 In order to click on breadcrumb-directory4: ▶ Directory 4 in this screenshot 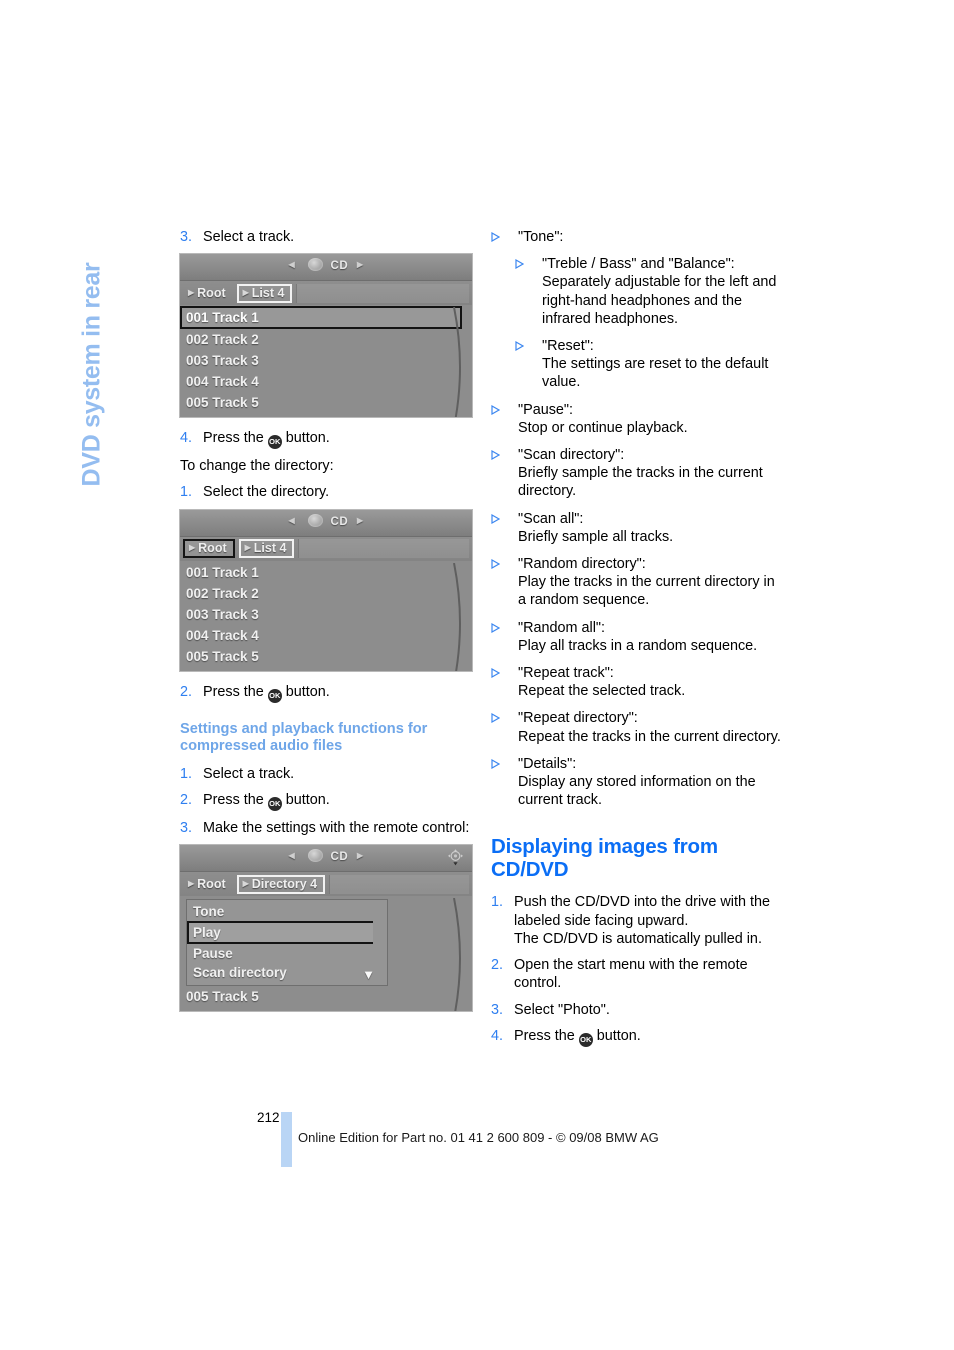, I will do `click(281, 884)`.